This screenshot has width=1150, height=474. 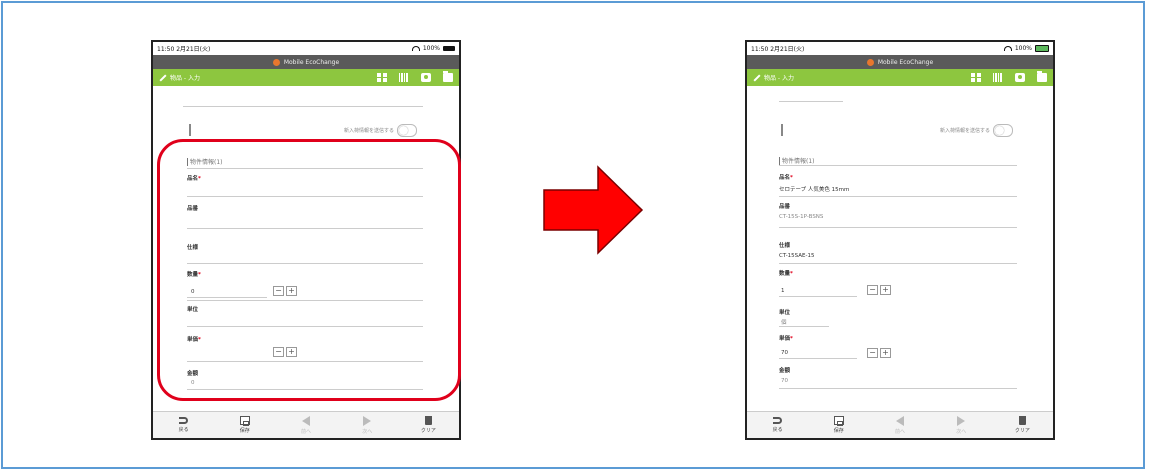 I want to click on spec-value: CT-15SAE-15, so click(x=797, y=256).